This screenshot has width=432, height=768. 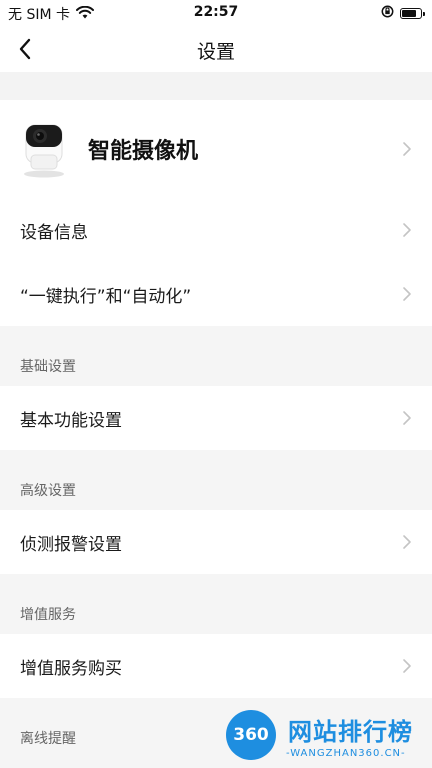 What do you see at coordinates (44, 149) in the screenshot?
I see `camera-image` at bounding box center [44, 149].